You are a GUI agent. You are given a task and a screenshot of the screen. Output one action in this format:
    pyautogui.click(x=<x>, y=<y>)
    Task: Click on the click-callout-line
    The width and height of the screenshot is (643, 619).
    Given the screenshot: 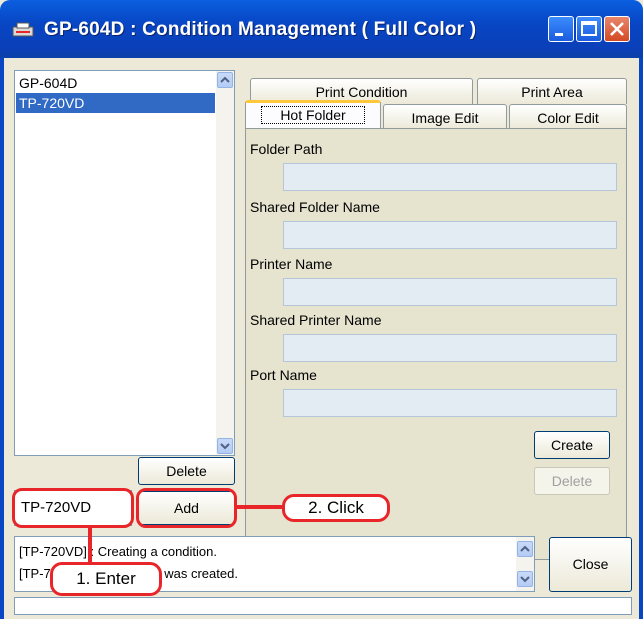 What is the action you would take?
    pyautogui.click(x=260, y=507)
    